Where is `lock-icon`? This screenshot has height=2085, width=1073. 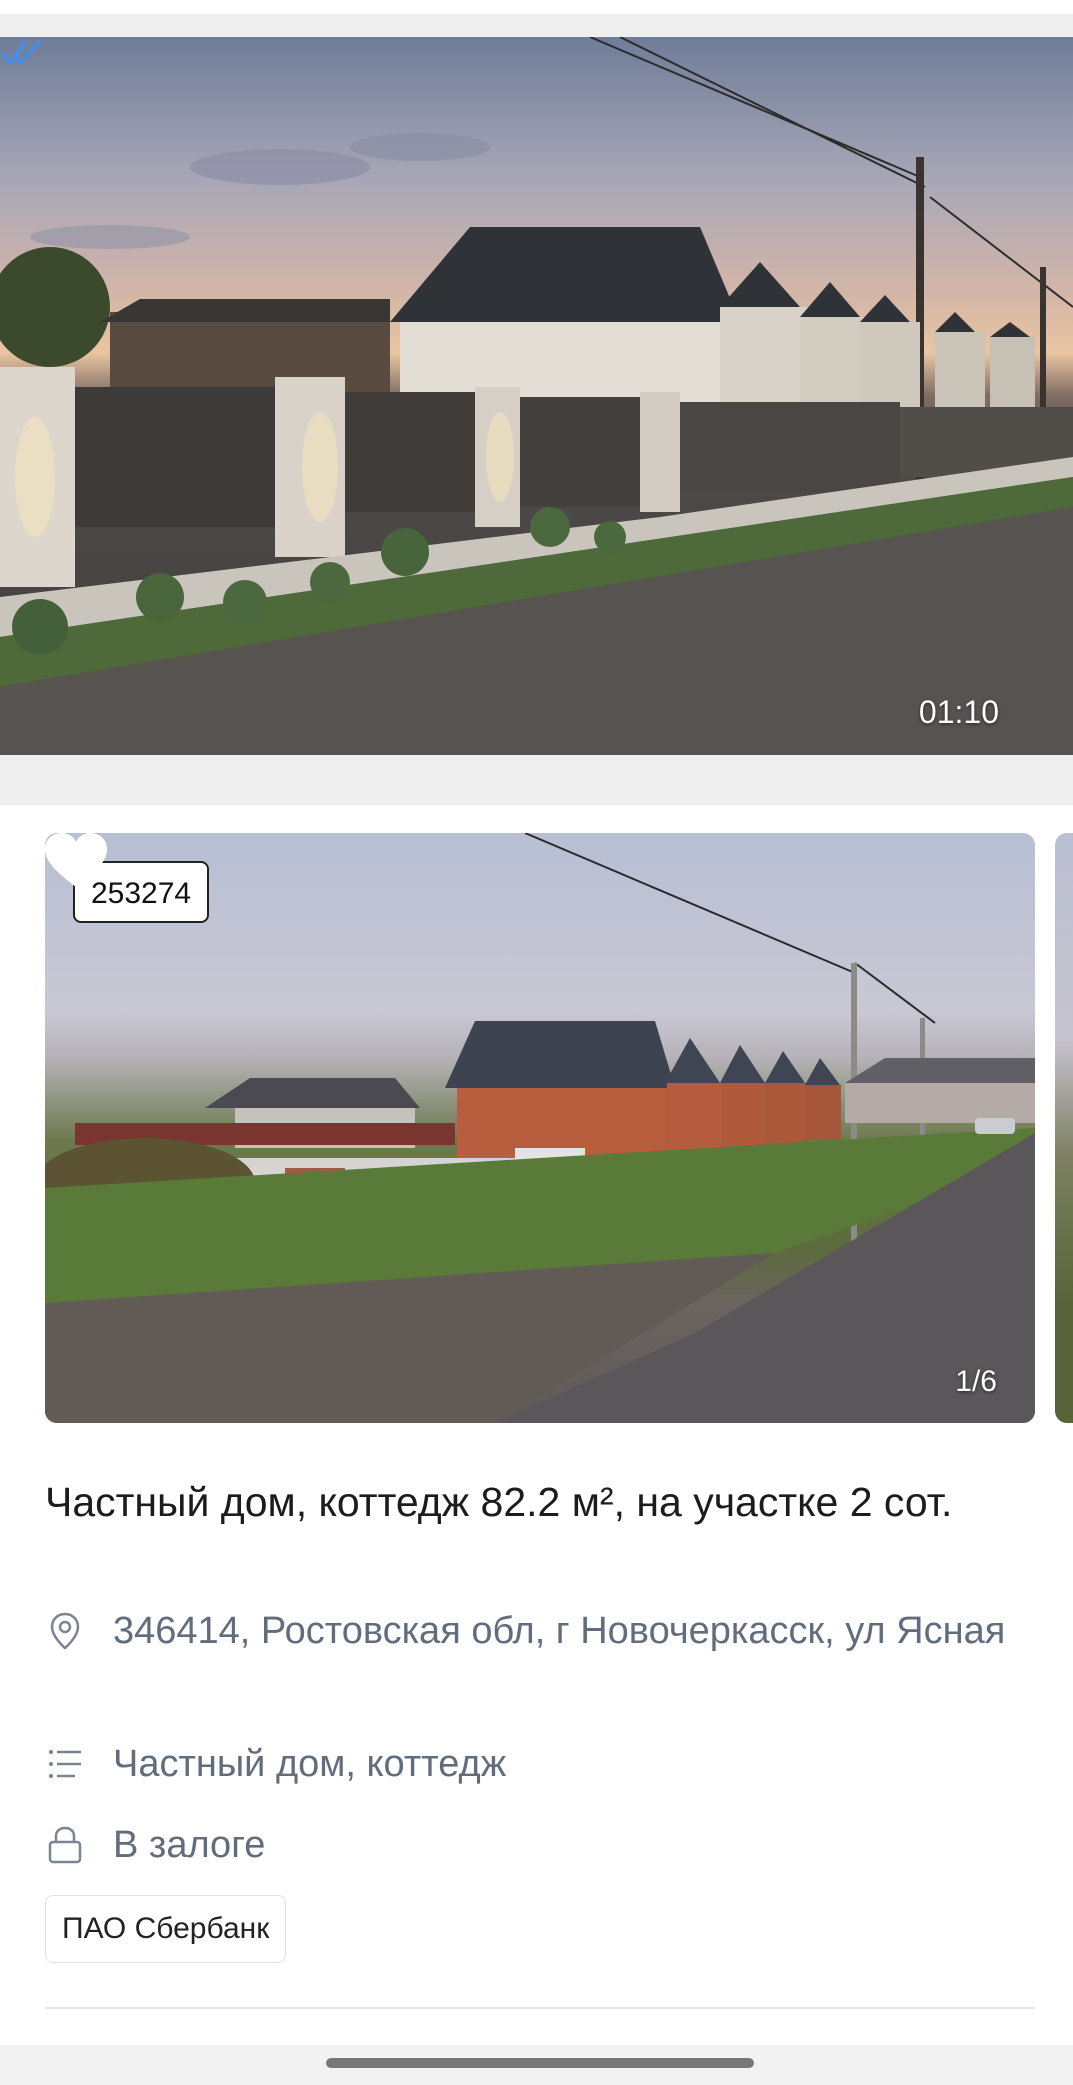 lock-icon is located at coordinates (65, 1845).